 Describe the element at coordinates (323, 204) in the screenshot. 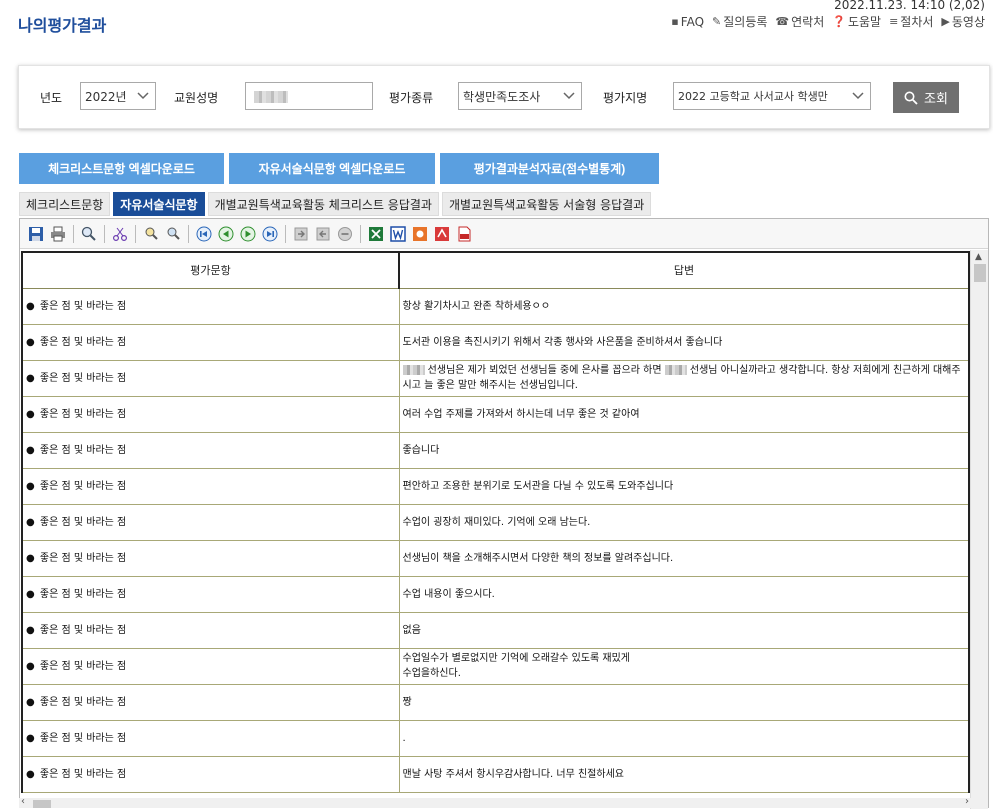

I see `tab-individual-checklist: 개별교원특색교육활동 체크리스트 응답결과` at that location.